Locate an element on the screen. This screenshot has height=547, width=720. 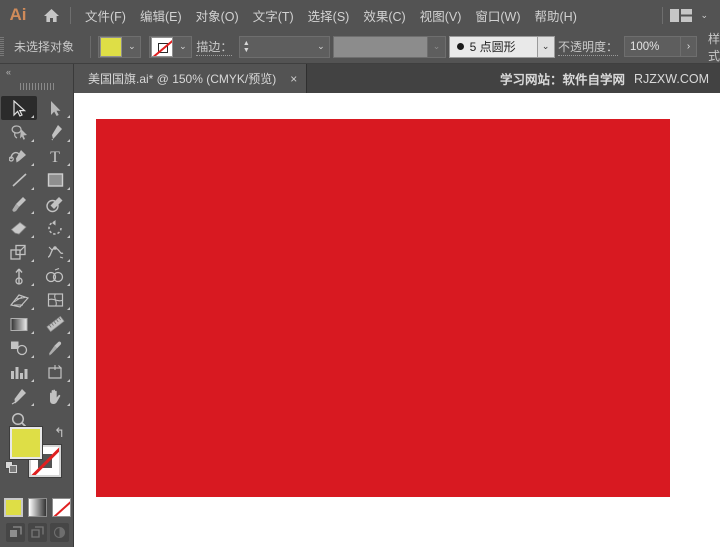
stroke-weight-caret-icon: ⌄ is located at coordinates (321, 46).